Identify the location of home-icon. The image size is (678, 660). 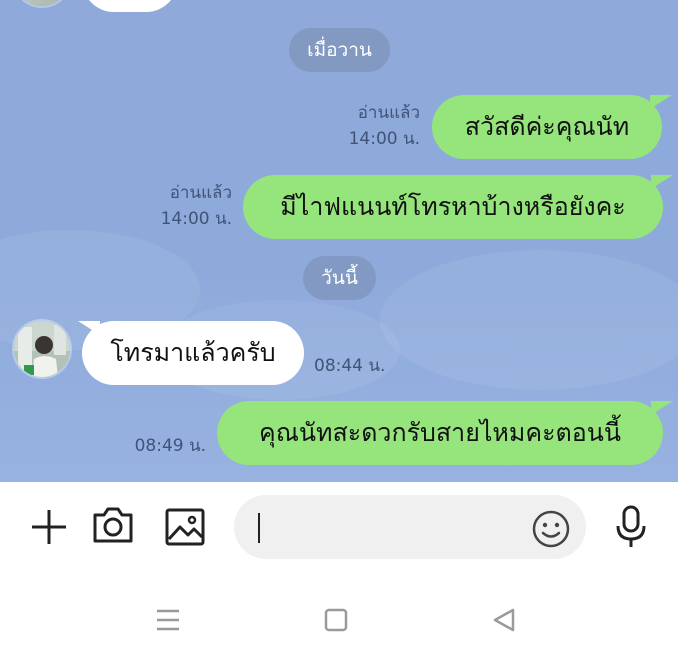
(336, 620).